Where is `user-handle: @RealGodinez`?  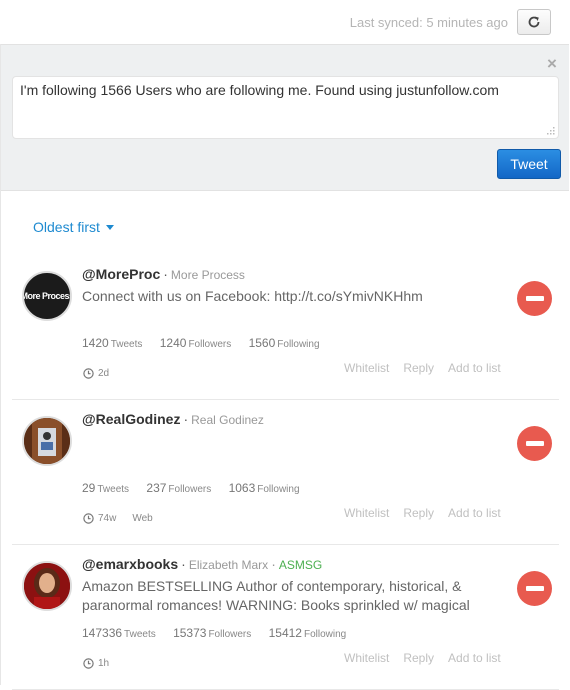 user-handle: @RealGodinez is located at coordinates (131, 419).